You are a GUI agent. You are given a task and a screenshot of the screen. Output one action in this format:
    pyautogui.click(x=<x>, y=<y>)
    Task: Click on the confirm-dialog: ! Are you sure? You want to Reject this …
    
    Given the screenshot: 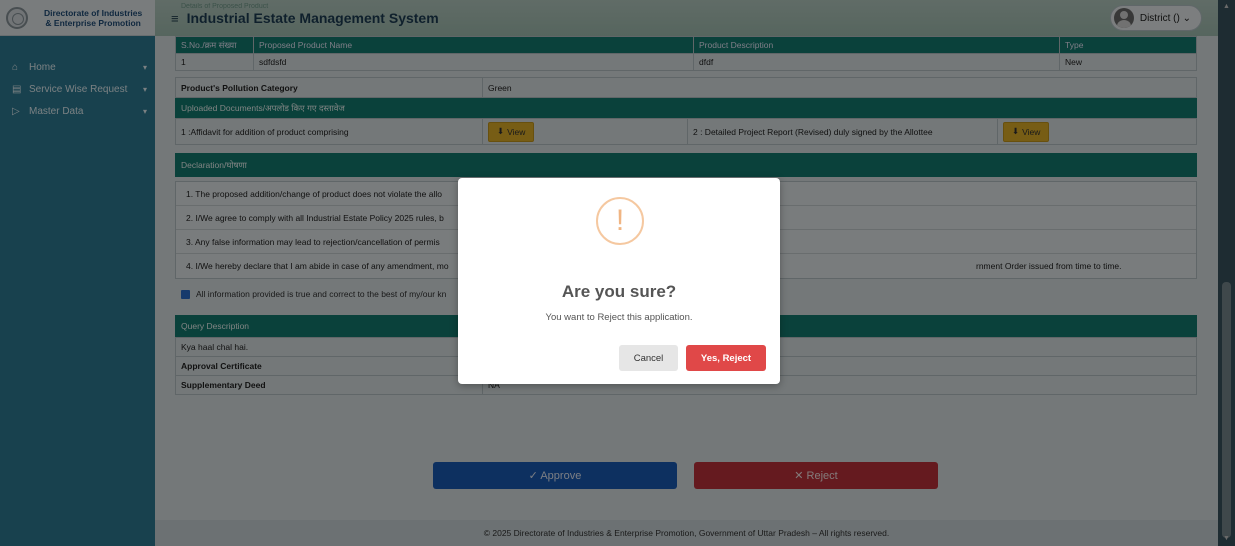 What is the action you would take?
    pyautogui.click(x=619, y=281)
    